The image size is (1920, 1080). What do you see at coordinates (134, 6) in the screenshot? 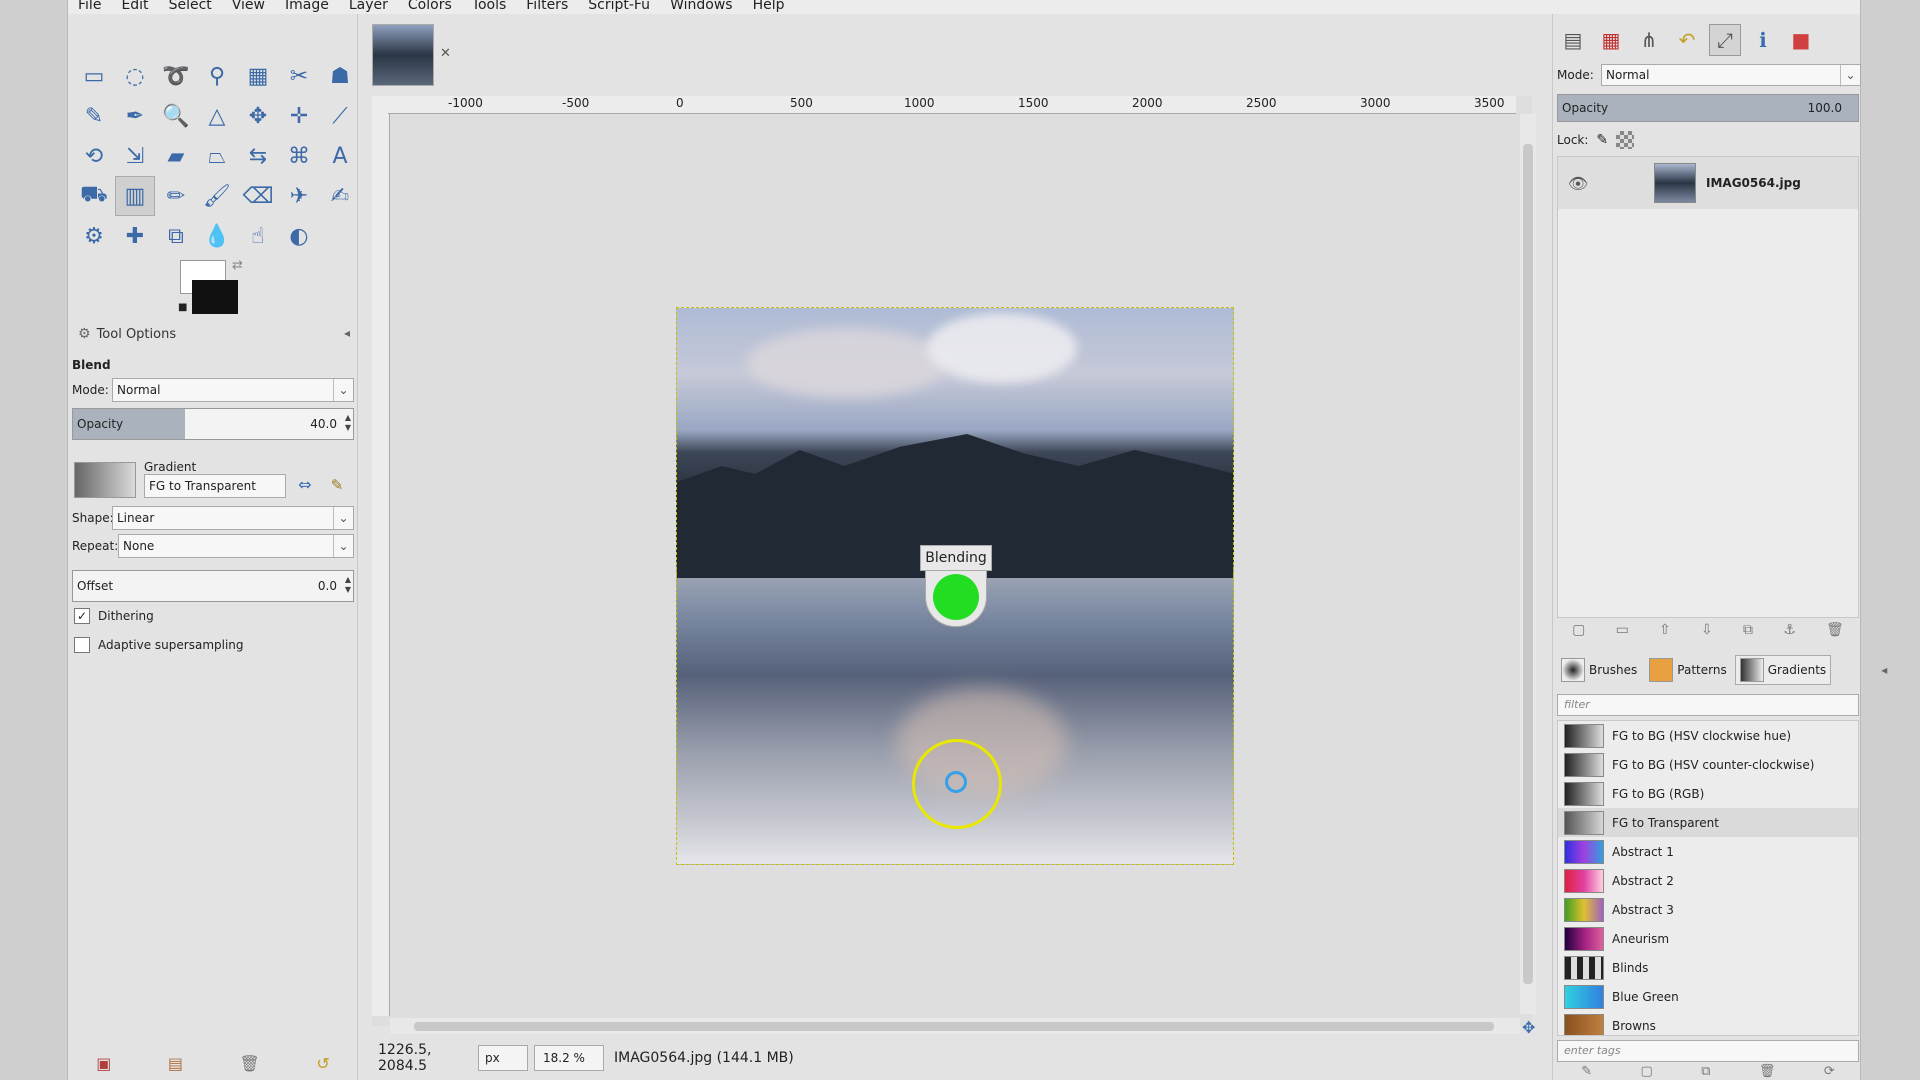
I see `menu-edit: Edit` at bounding box center [134, 6].